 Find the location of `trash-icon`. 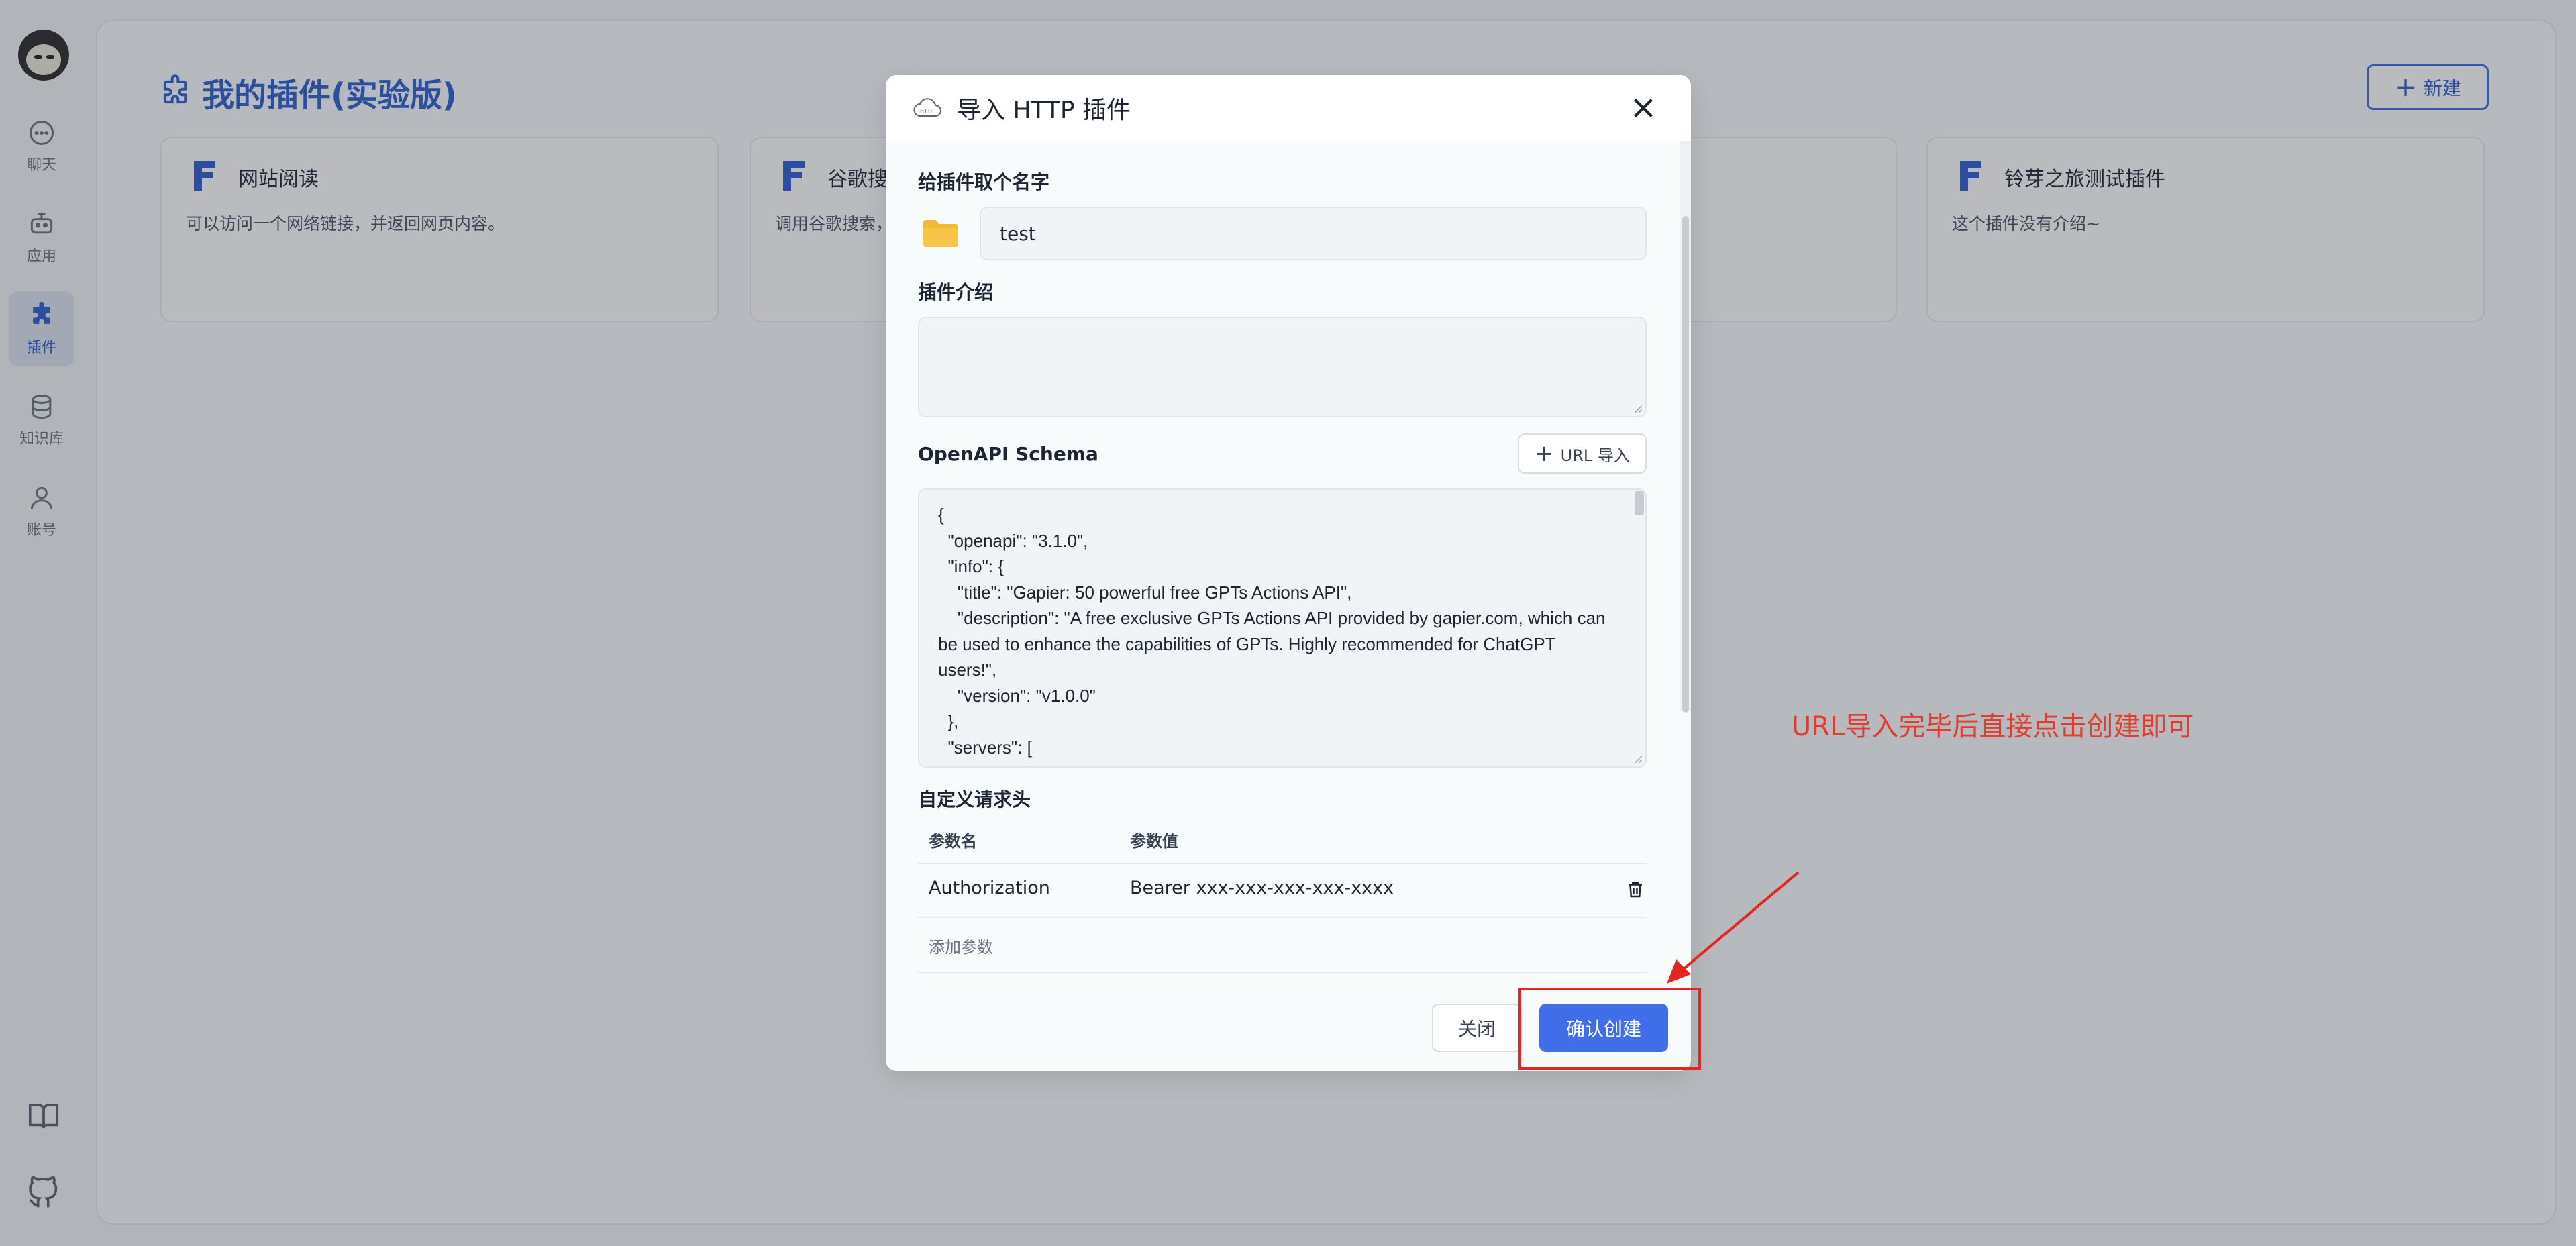

trash-icon is located at coordinates (1635, 889).